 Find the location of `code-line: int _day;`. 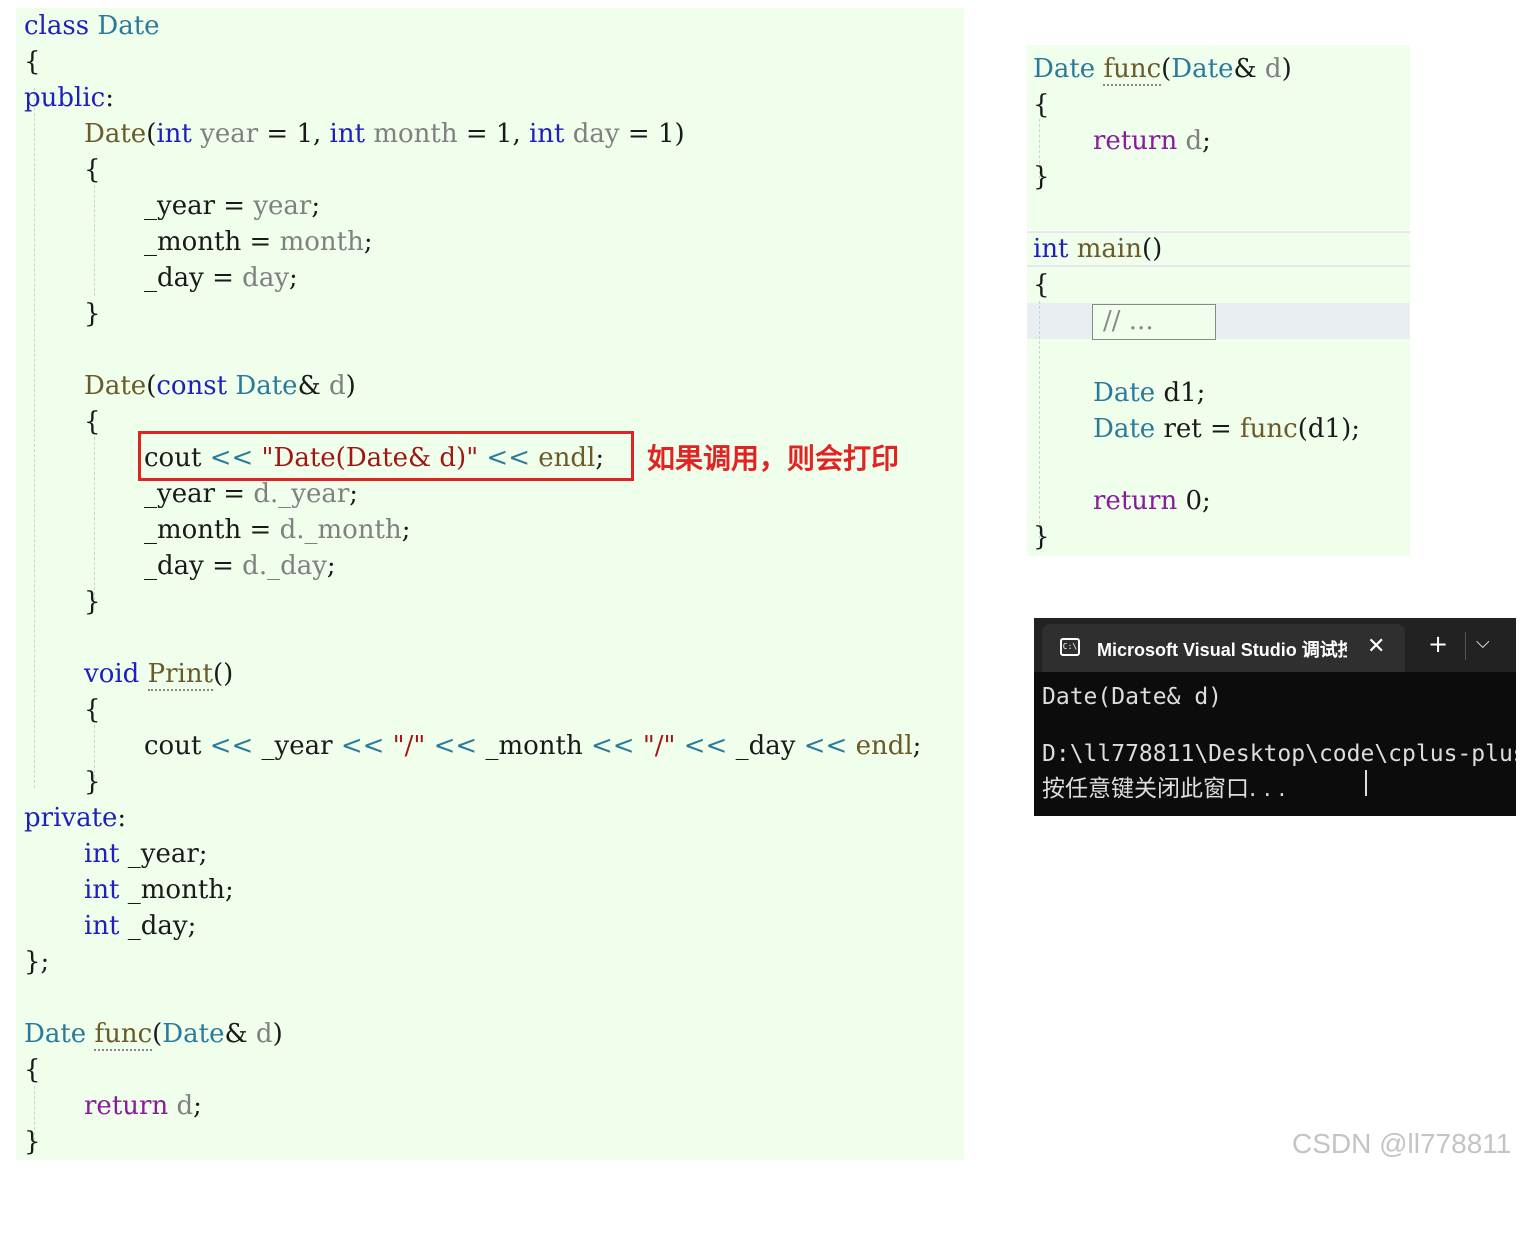

code-line: int _day; is located at coordinates (140, 926).